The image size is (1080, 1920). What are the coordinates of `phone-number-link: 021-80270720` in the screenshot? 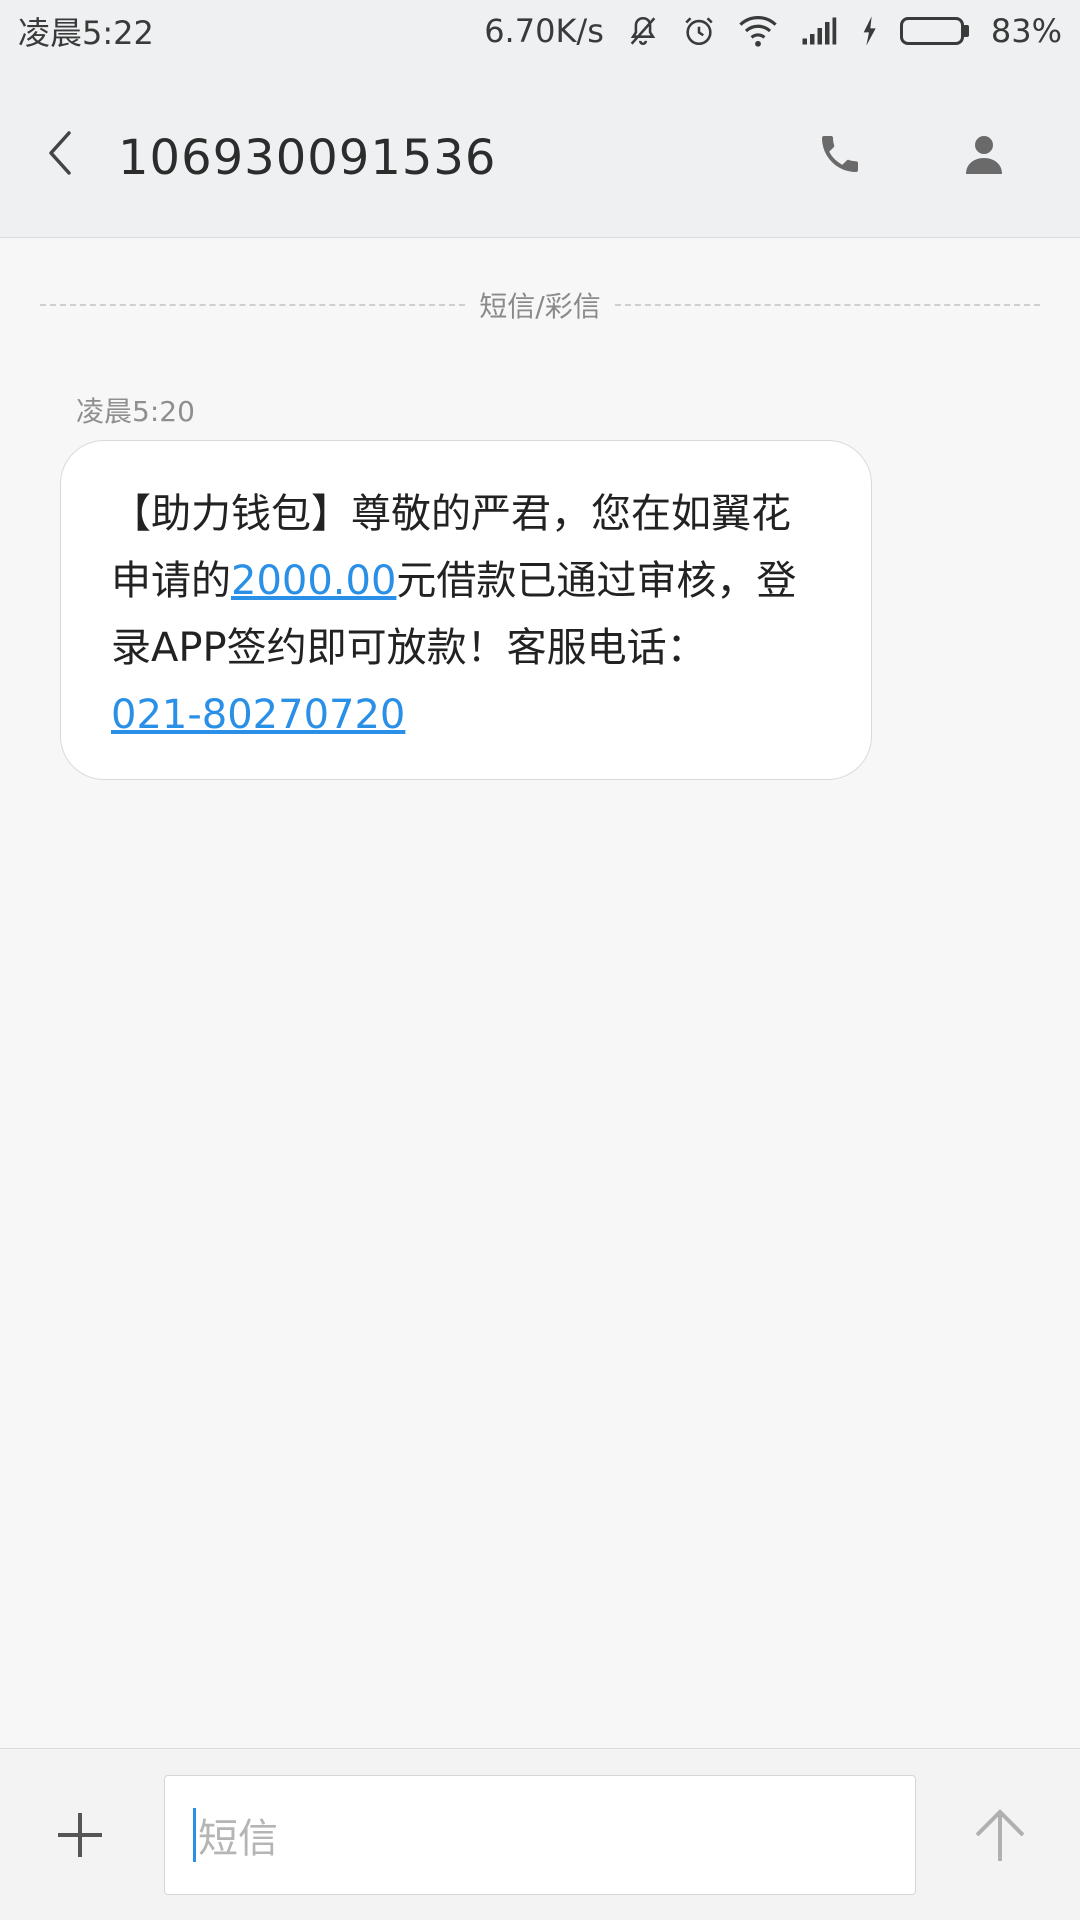 It's located at (258, 715).